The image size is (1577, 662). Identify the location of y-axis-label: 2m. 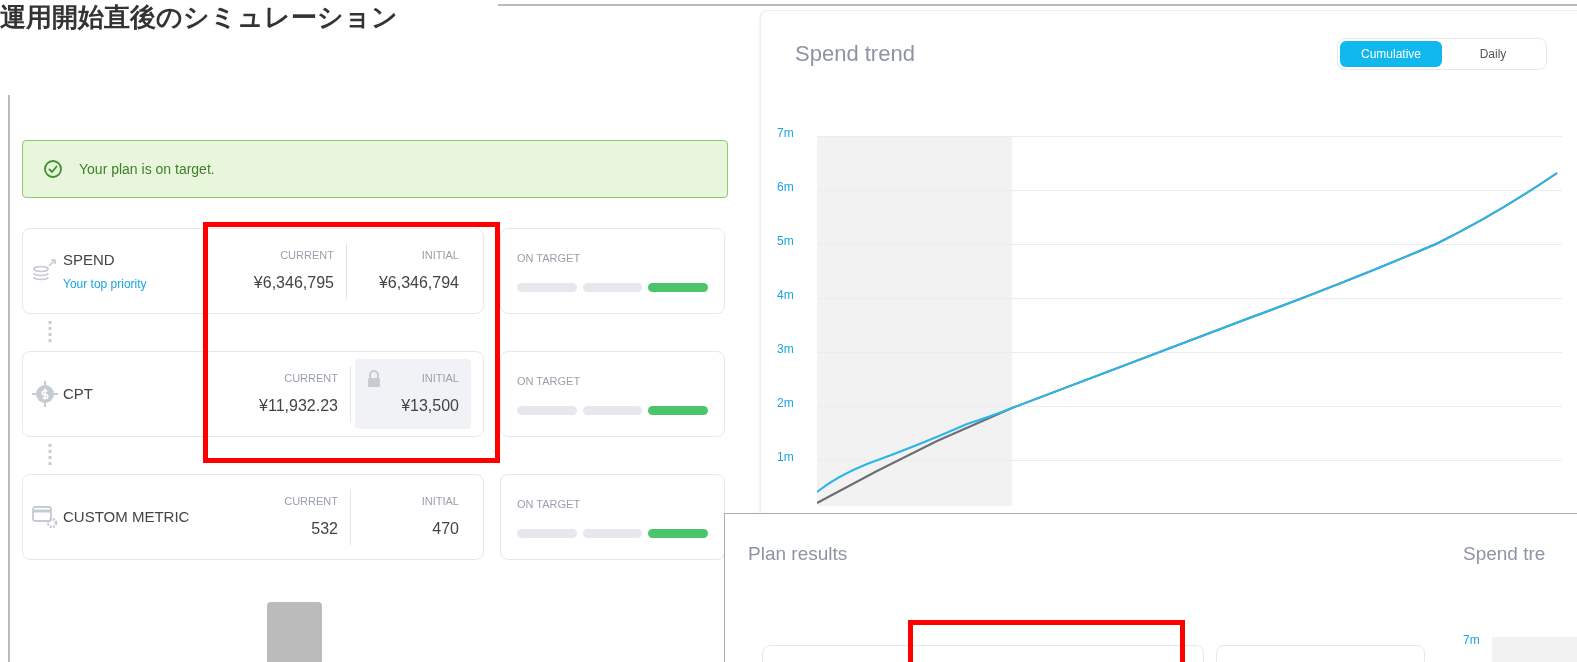
(785, 403).